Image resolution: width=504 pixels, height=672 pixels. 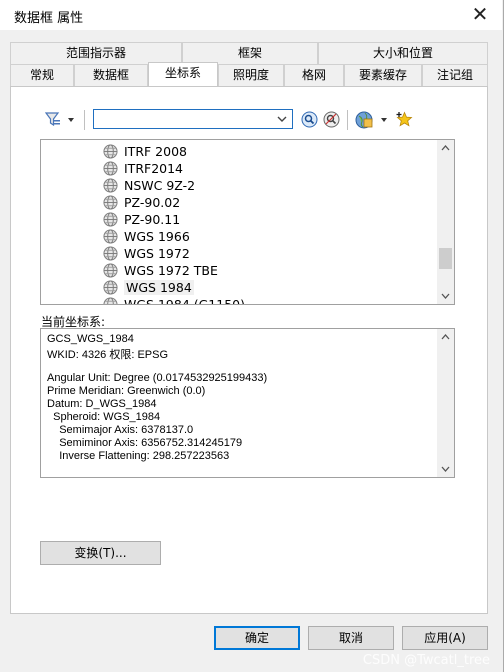 What do you see at coordinates (314, 75) in the screenshot?
I see `tab-grid: 格网` at bounding box center [314, 75].